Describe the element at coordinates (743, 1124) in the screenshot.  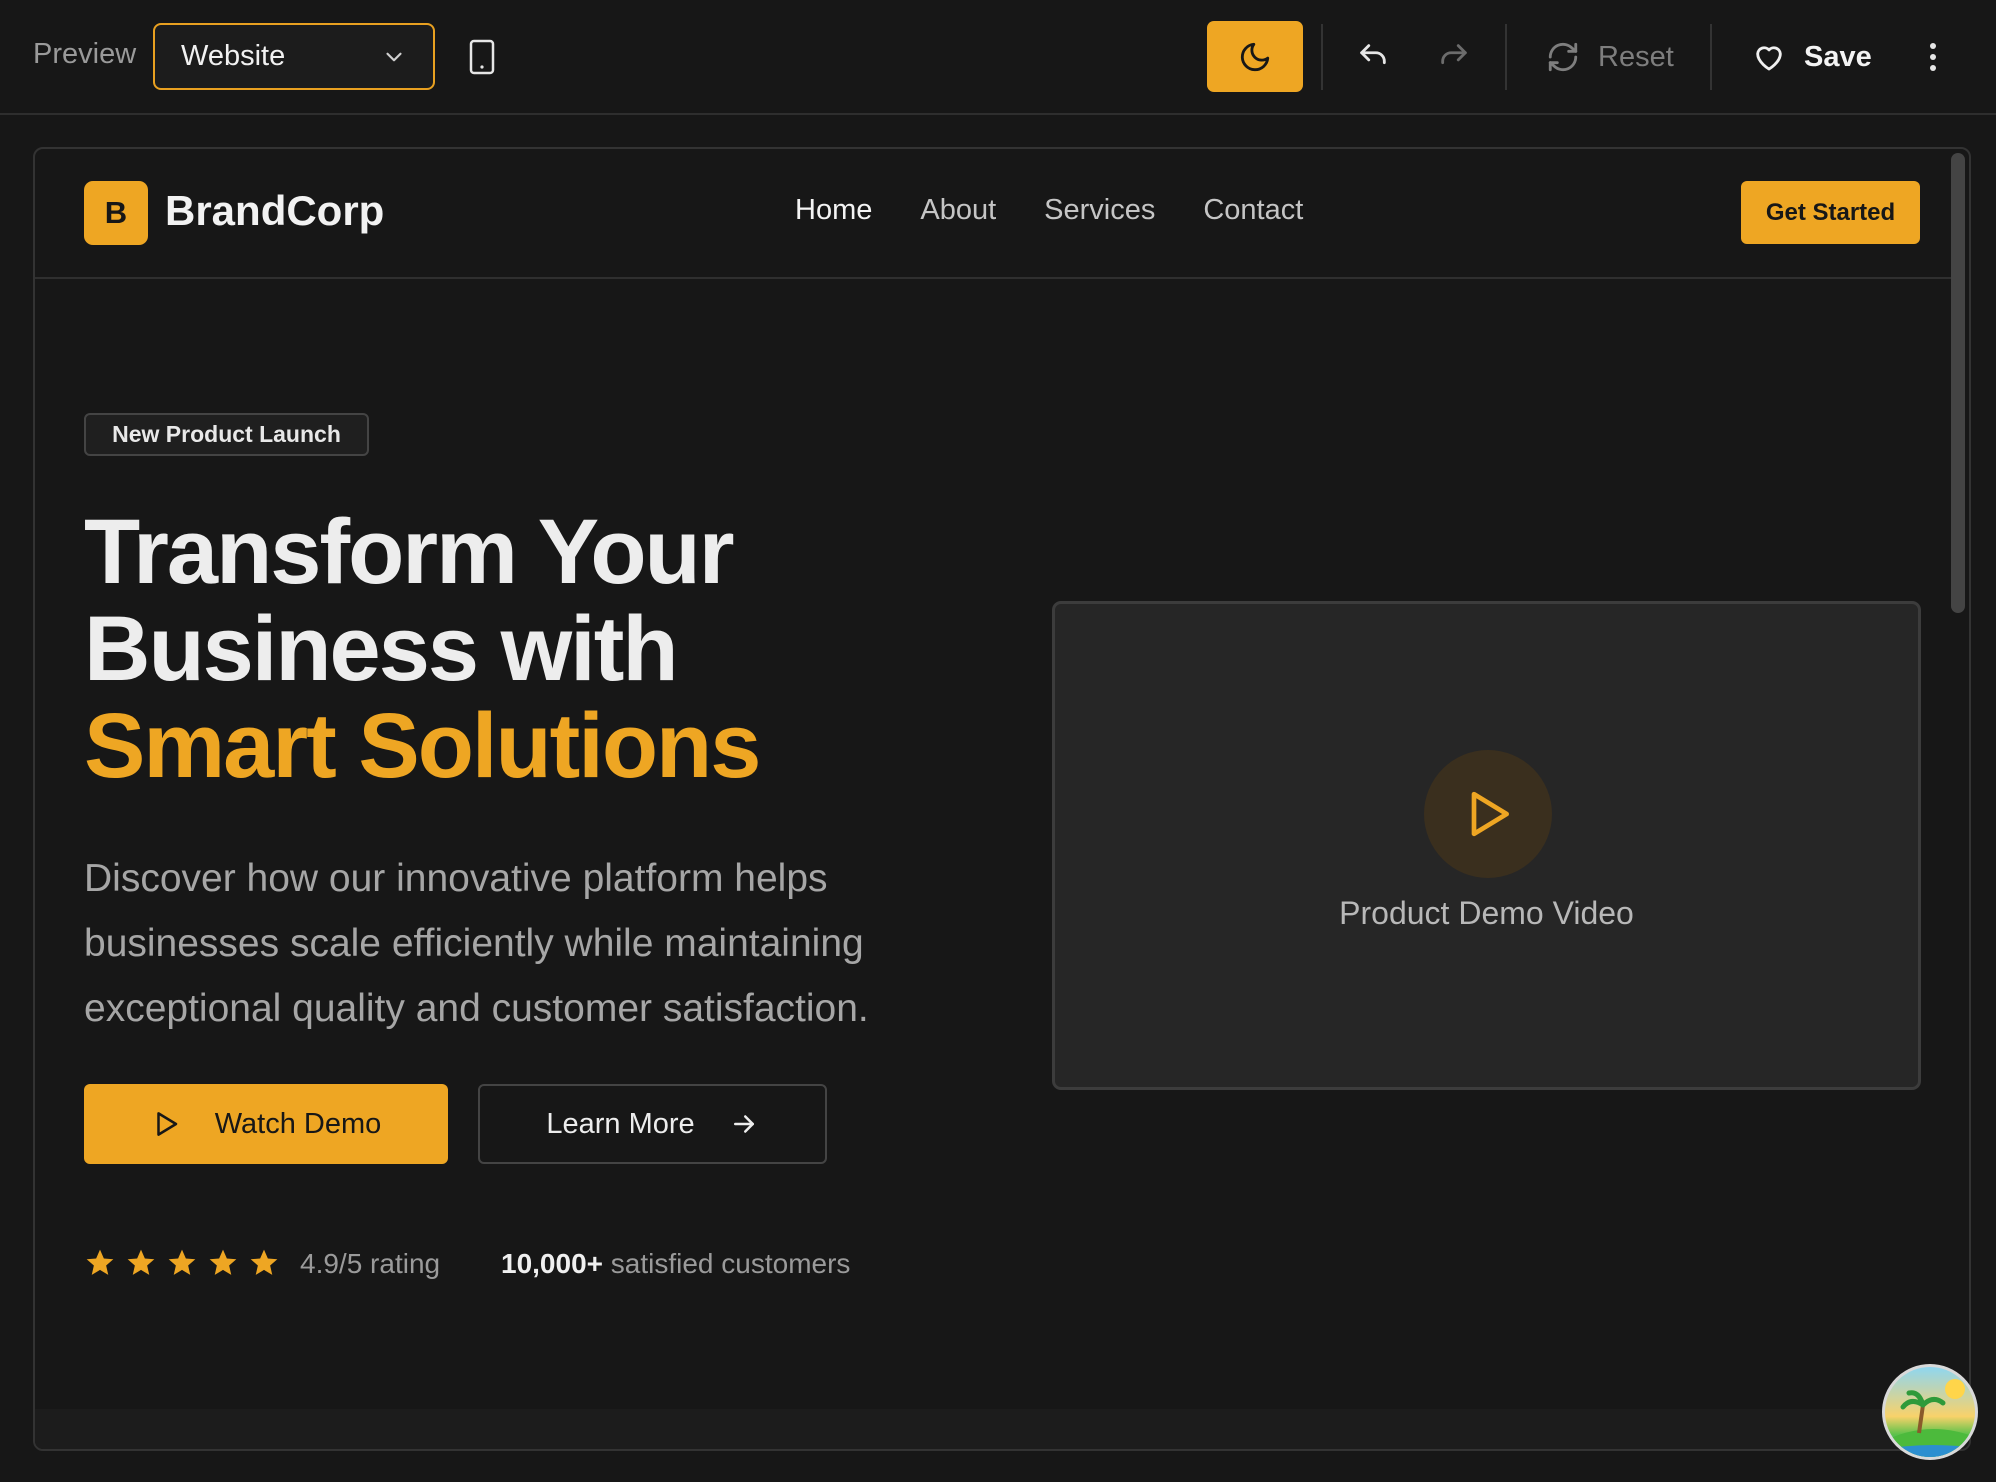
I see `arrow-right-icon` at that location.